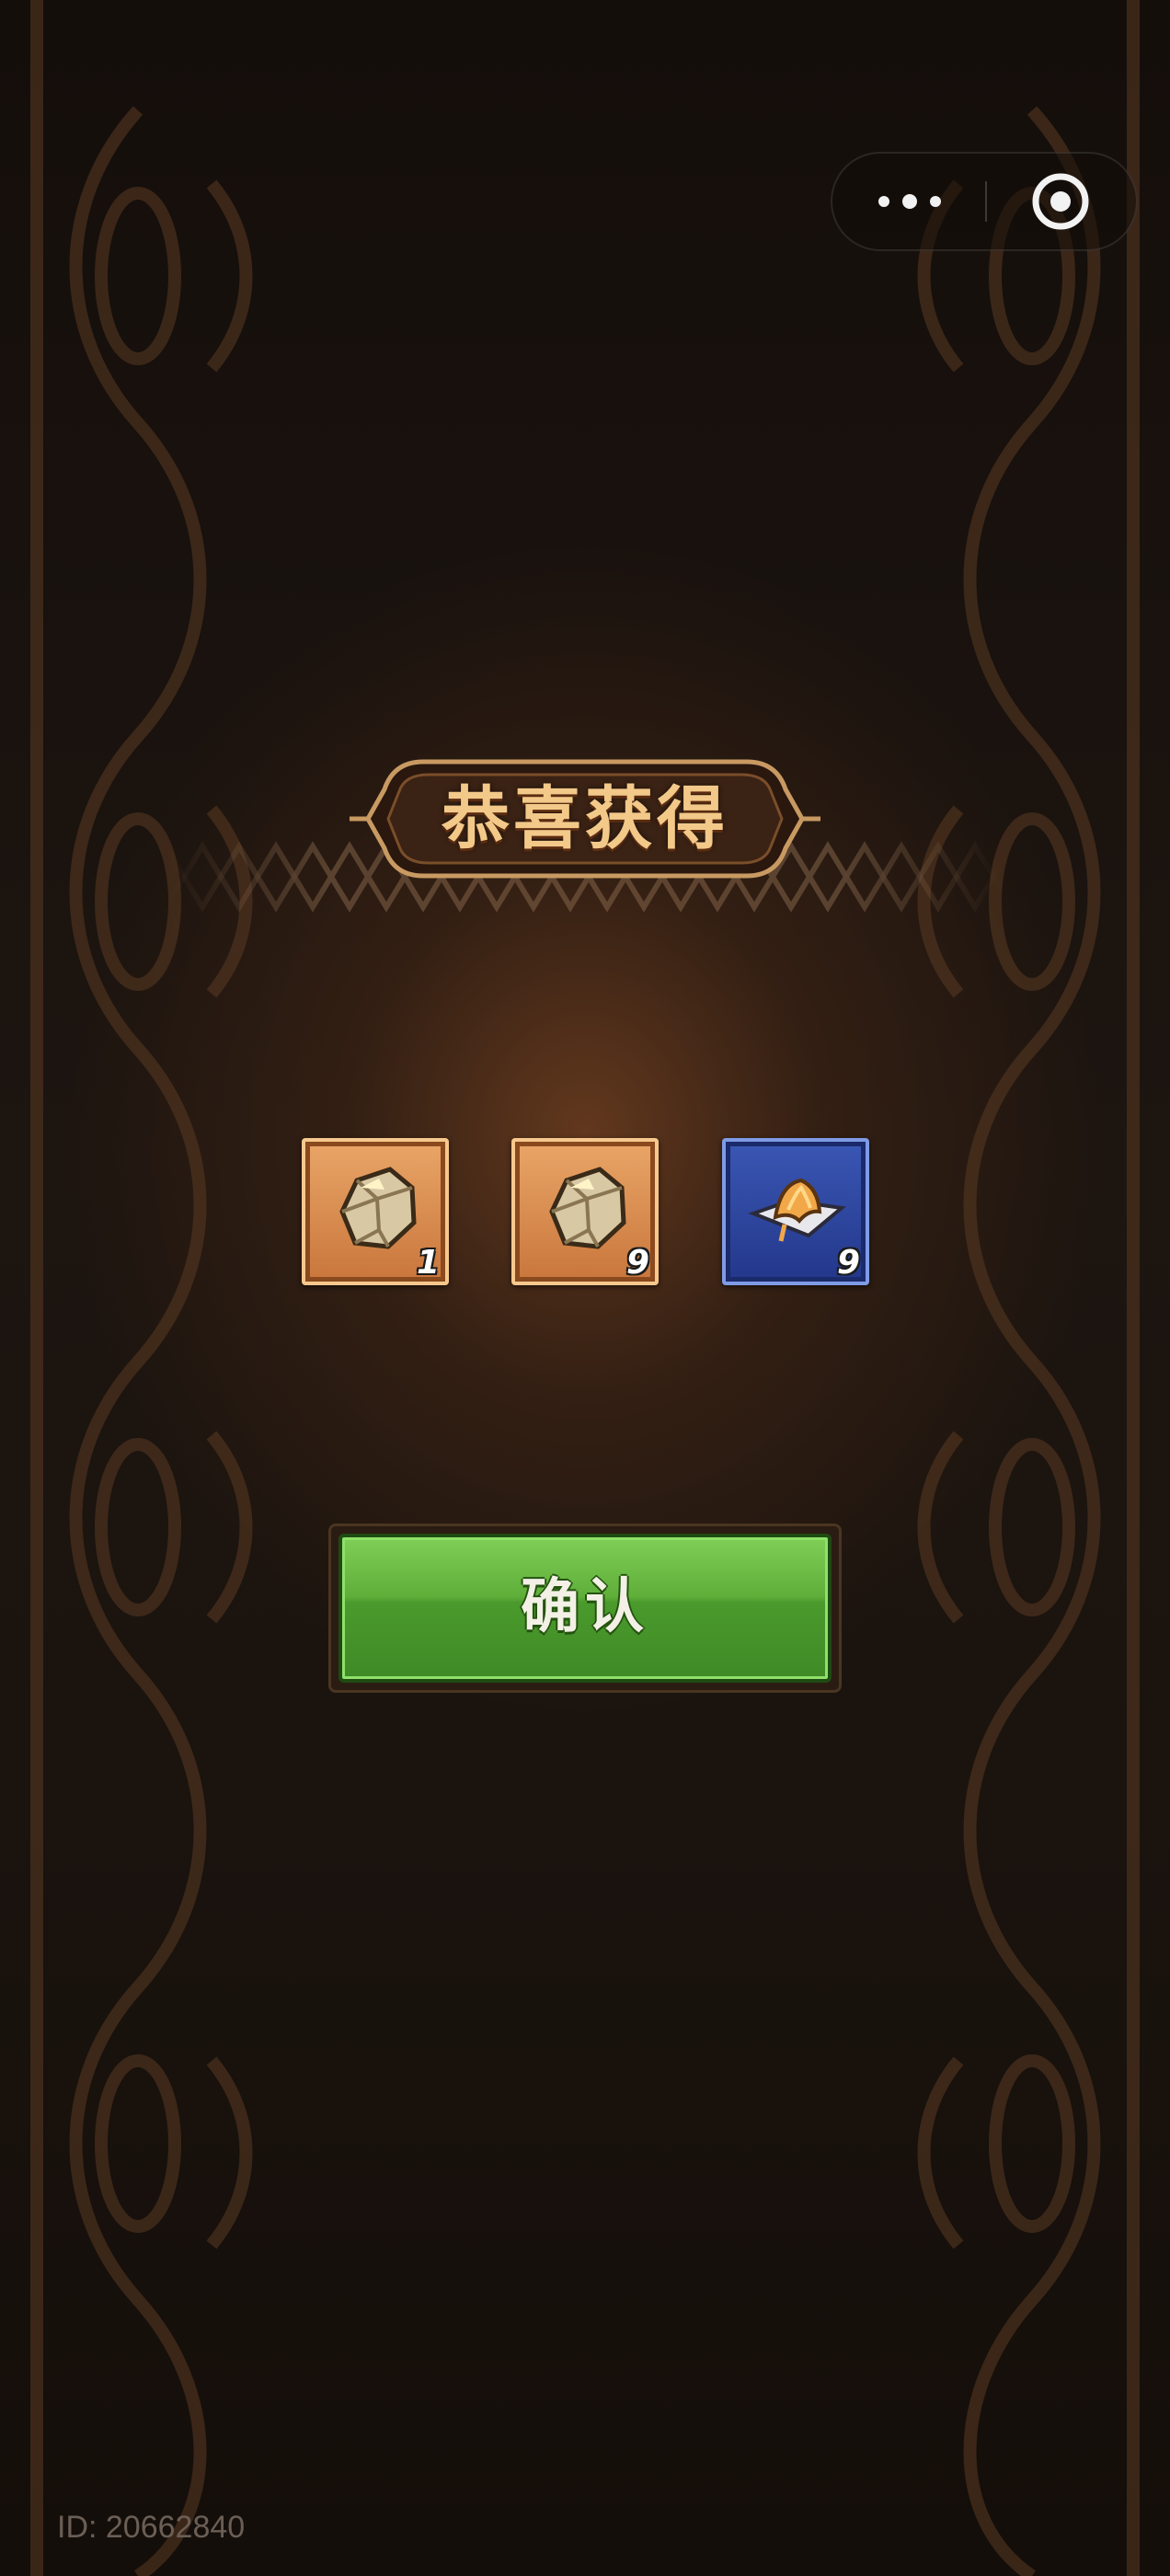  I want to click on confirm-button-face: 确认, so click(585, 1608).